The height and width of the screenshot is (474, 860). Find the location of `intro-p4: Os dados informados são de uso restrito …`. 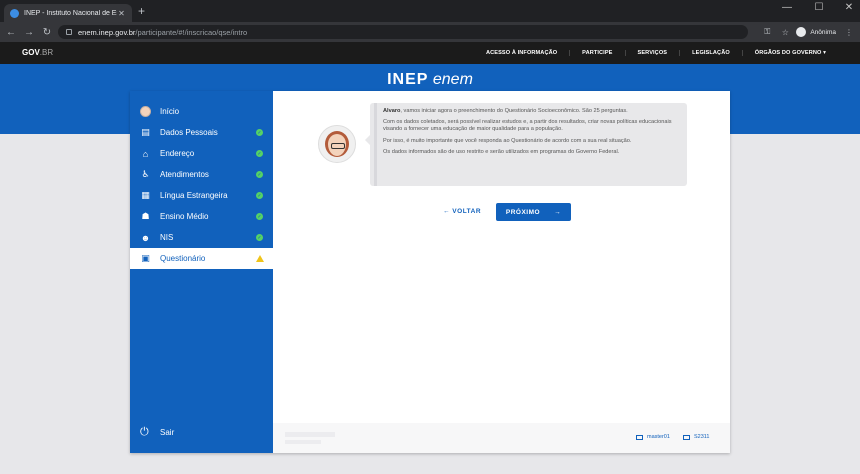

intro-p4: Os dados informados são de uso restrito … is located at coordinates (501, 151).